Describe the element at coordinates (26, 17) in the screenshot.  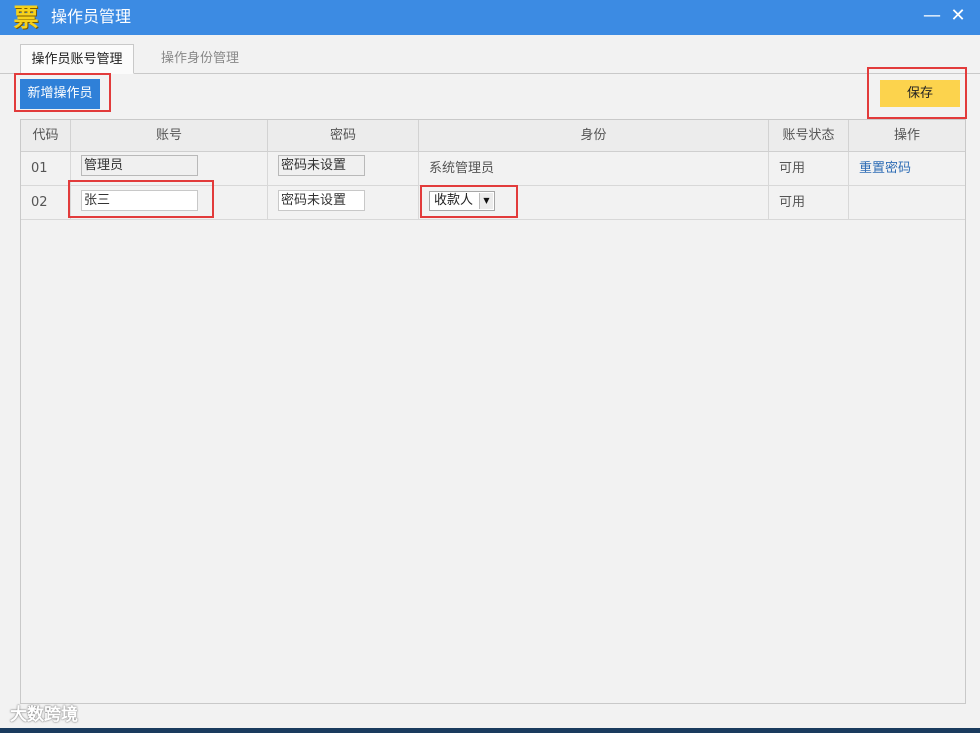
I see `app-ticket-icon: 票` at that location.